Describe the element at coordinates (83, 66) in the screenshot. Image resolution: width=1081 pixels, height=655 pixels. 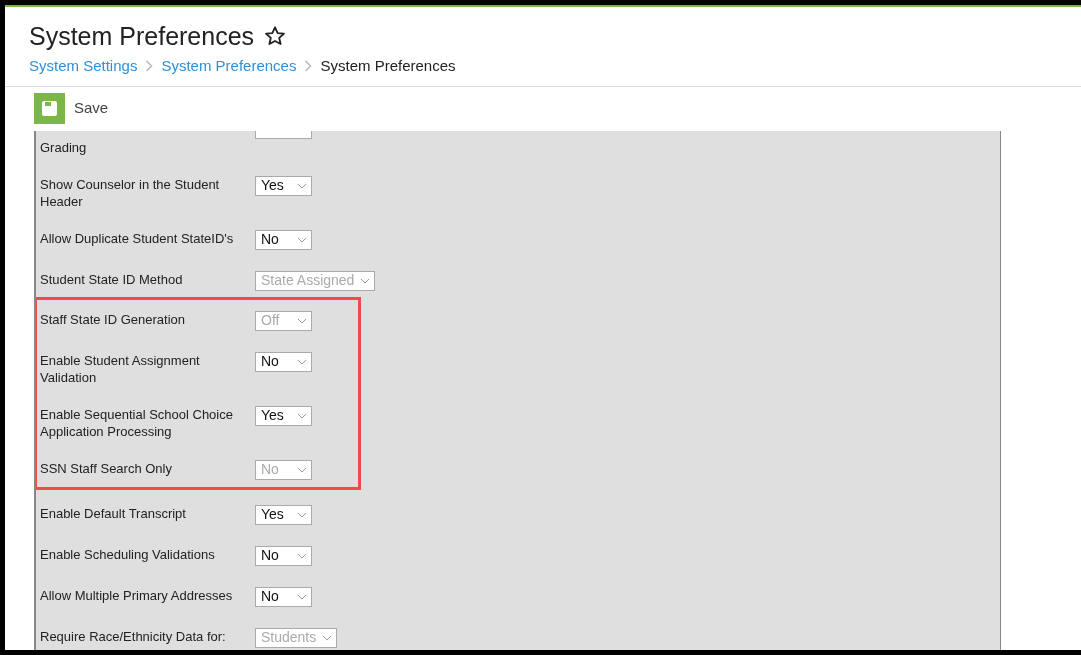
I see `breadcrumb-link: System Settings` at that location.